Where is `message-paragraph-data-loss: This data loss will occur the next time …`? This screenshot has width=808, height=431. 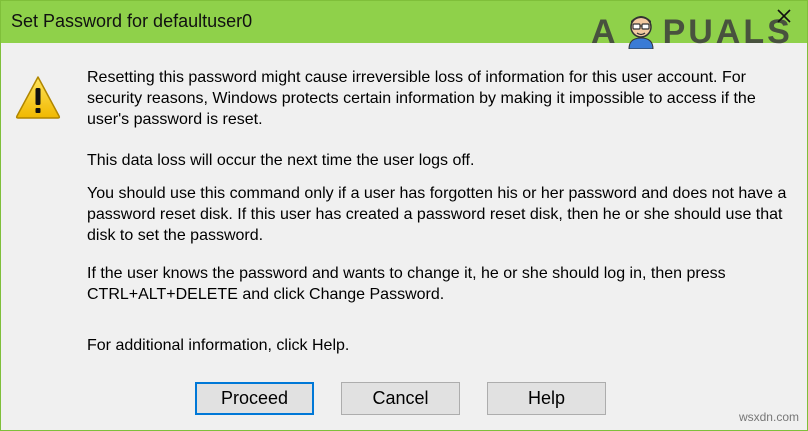
message-paragraph-data-loss: This data loss will occur the next time … is located at coordinates (281, 160).